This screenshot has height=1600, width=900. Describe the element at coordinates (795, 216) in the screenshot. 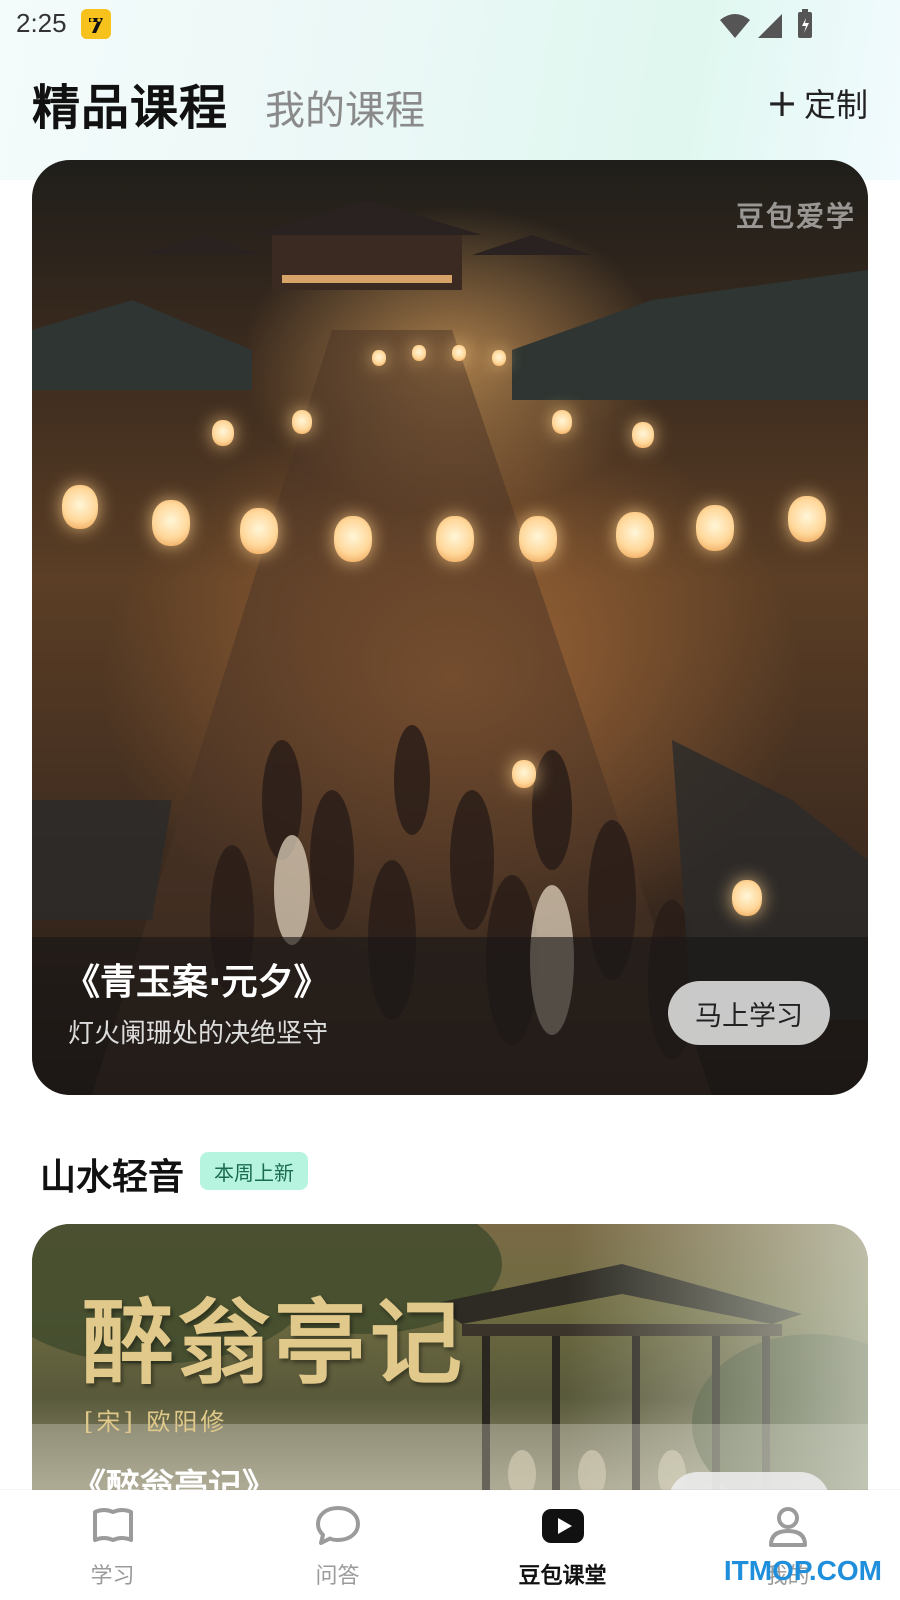

I see `brand-watermark: 豆包爱学` at that location.